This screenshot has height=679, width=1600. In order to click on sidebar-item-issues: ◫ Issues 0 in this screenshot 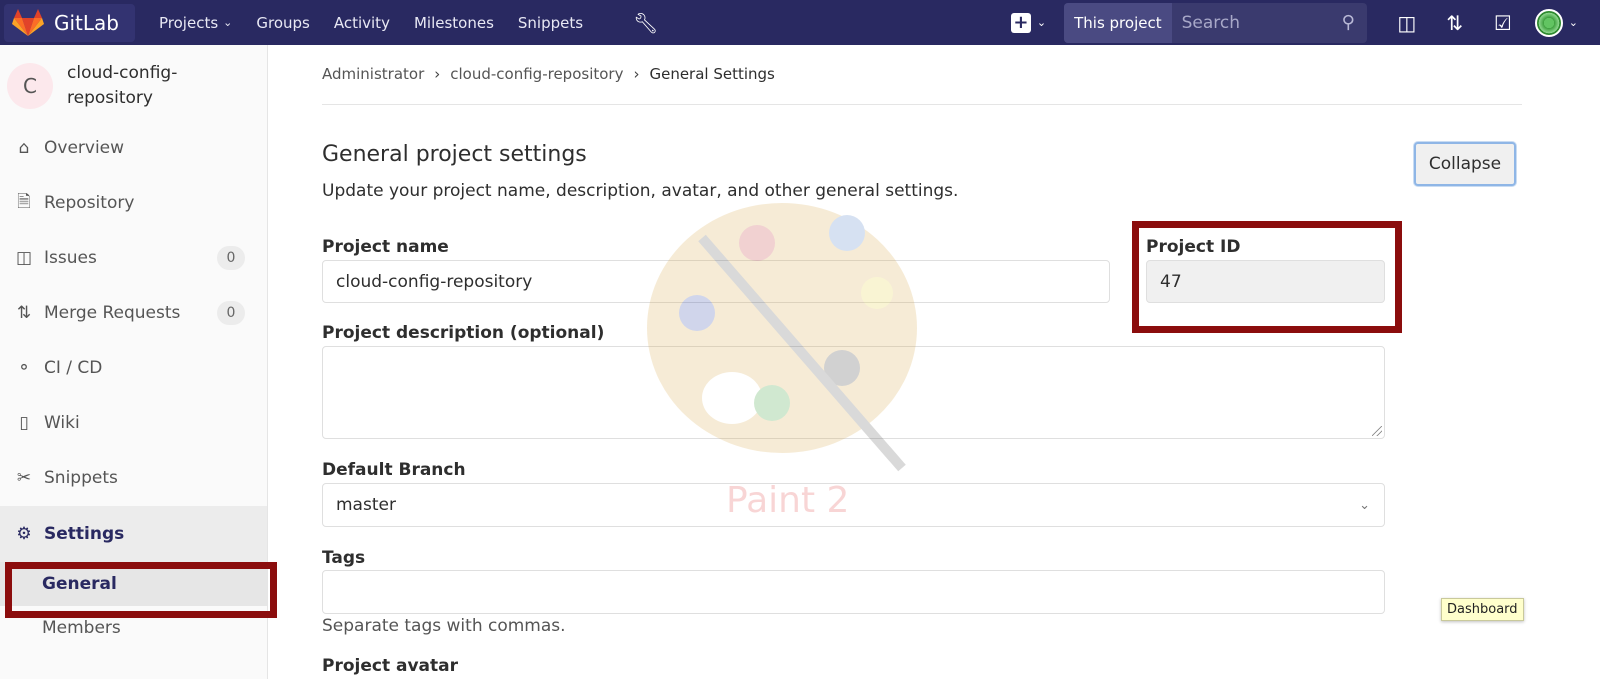, I will do `click(133, 258)`.